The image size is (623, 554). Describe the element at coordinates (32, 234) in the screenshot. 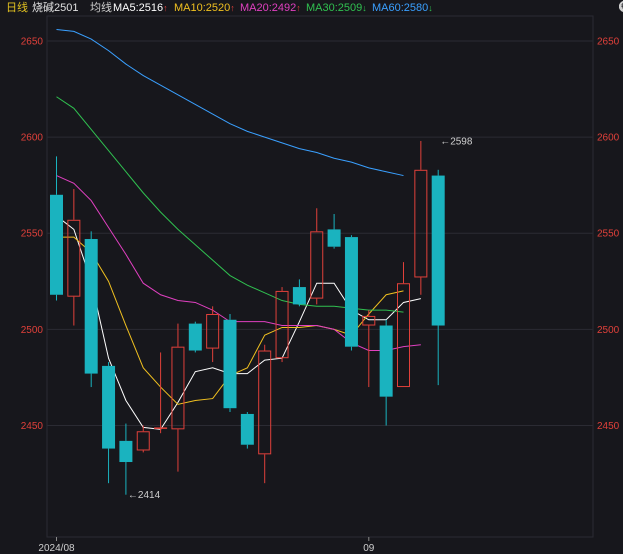

I see `y-tick-label-left: 2550` at that location.